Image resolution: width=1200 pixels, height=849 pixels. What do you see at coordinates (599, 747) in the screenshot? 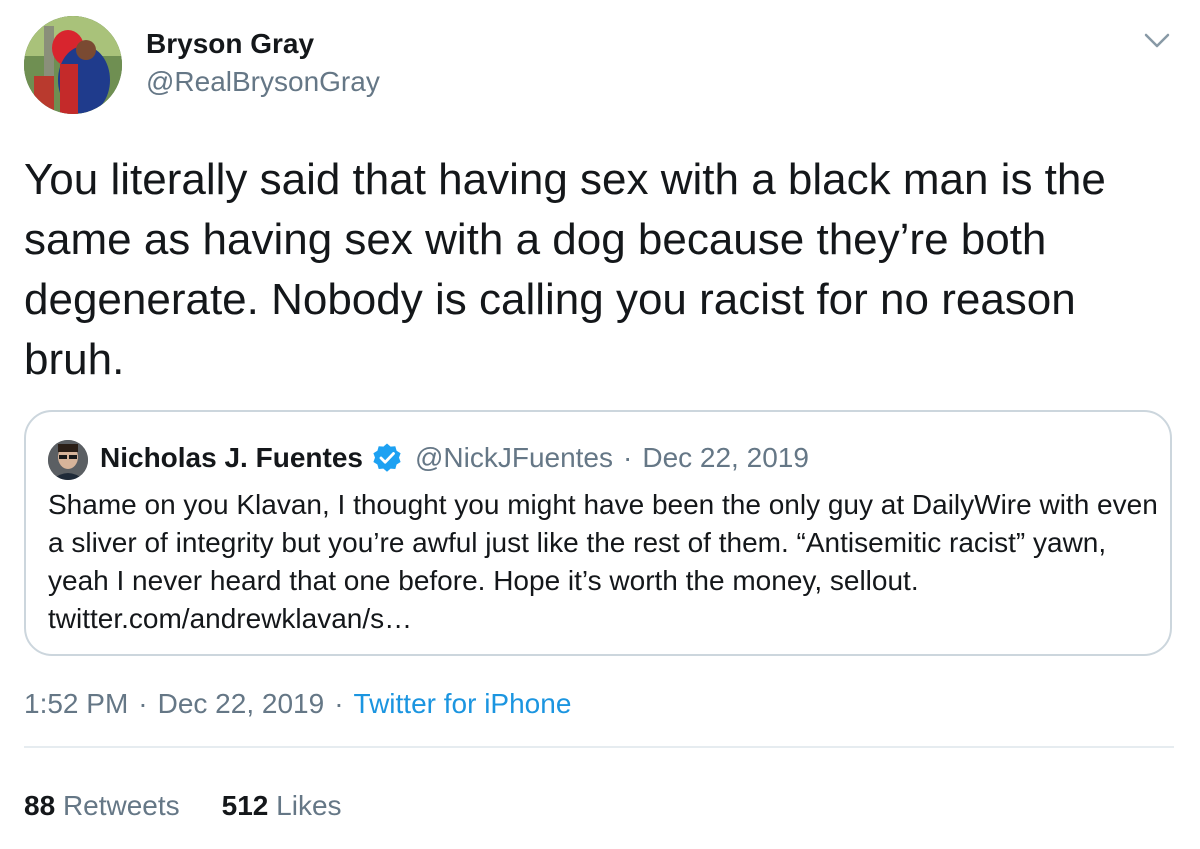
I see `divider` at bounding box center [599, 747].